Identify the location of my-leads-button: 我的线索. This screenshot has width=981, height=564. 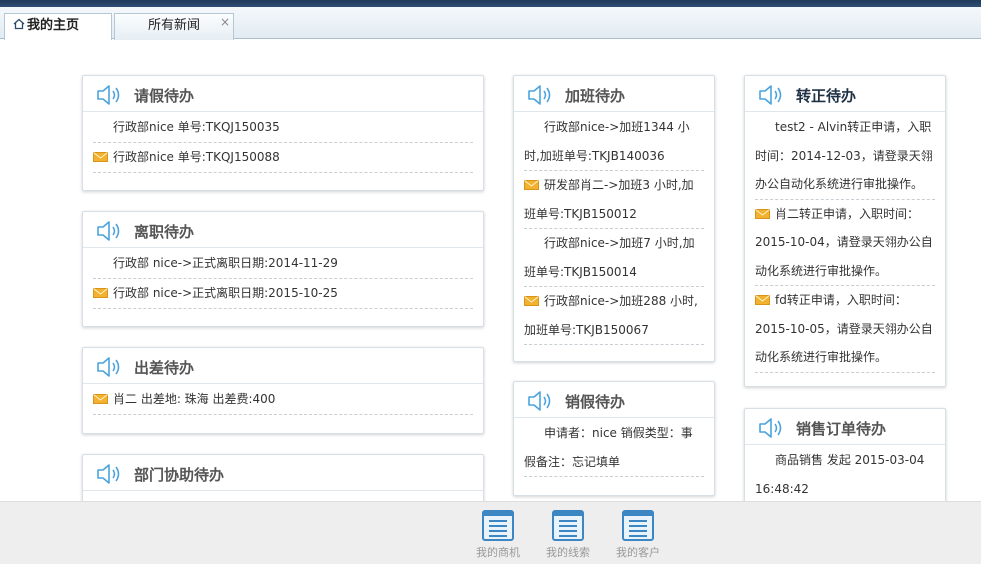
(568, 535).